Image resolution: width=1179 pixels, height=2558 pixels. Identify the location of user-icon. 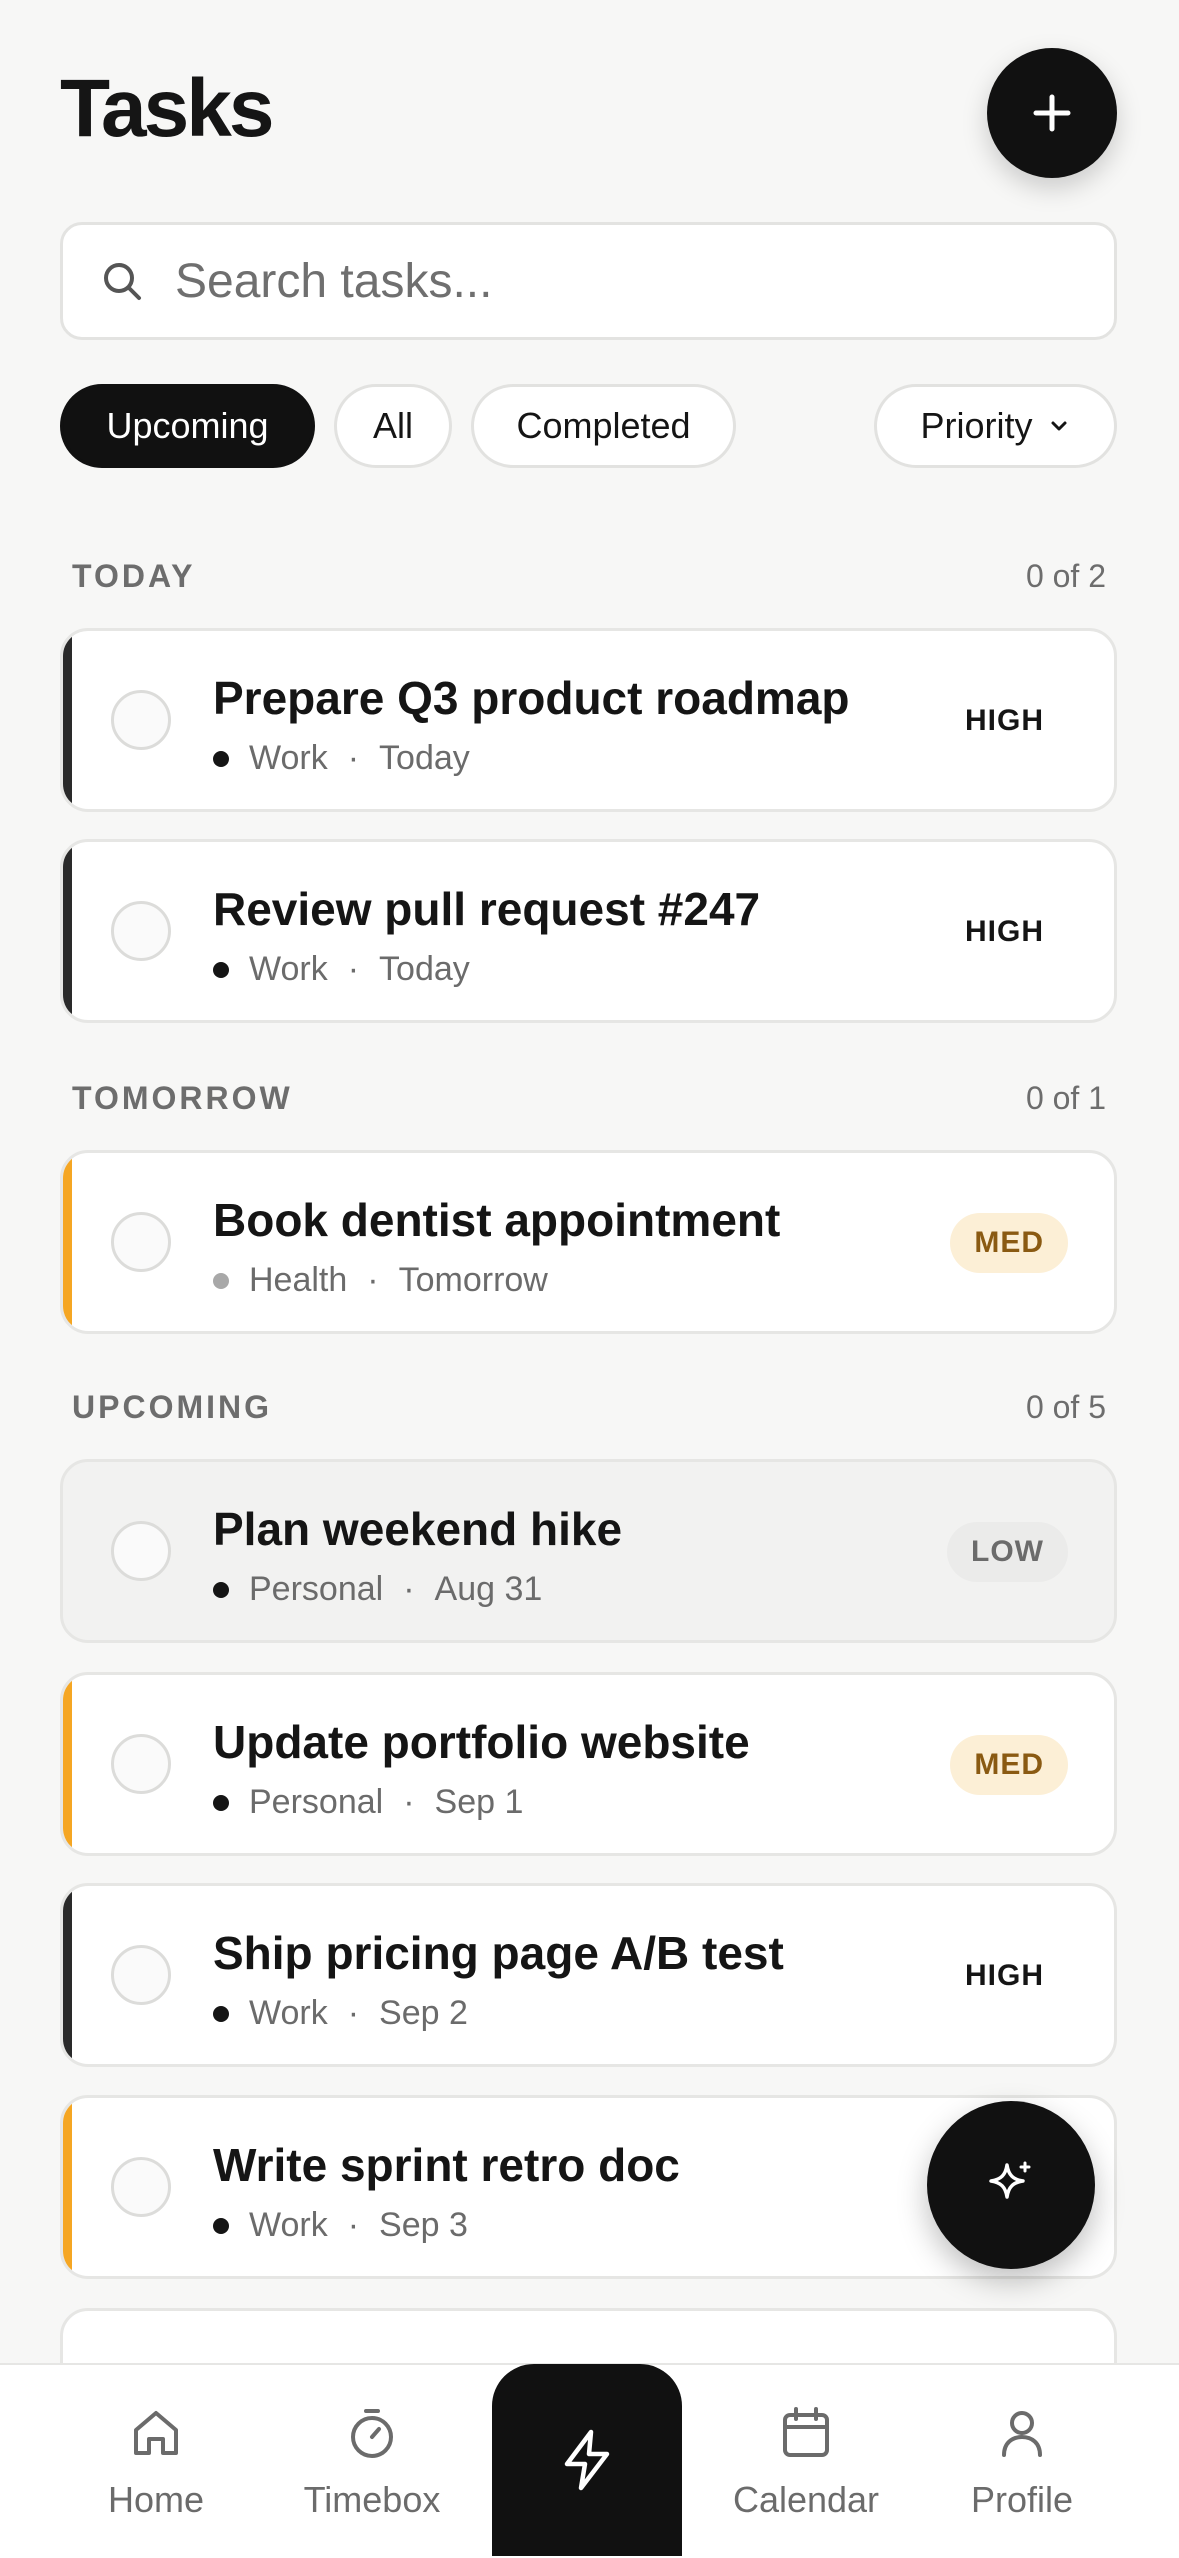
(1022, 2434).